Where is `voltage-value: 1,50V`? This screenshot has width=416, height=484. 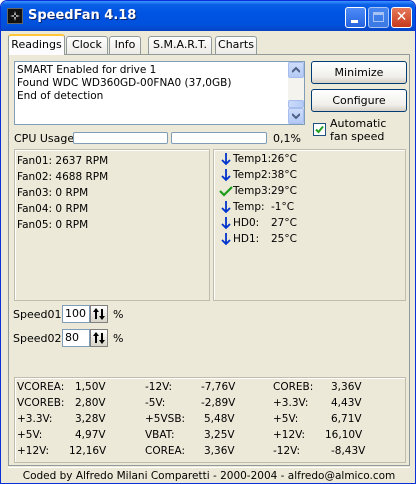
voltage-value: 1,50V is located at coordinates (90, 387).